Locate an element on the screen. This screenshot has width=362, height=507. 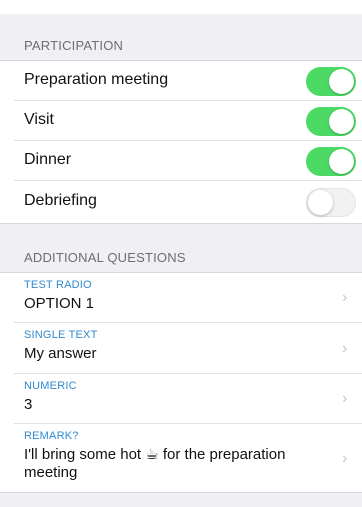
toggle-row-preparation-meeting: Preparation meeting is located at coordinates (181, 81).